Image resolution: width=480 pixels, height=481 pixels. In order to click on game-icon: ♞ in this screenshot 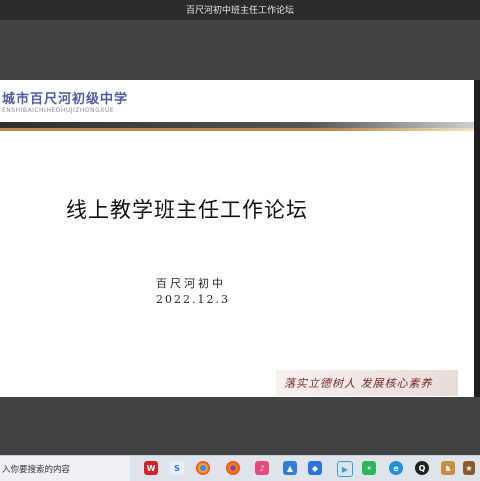, I will do `click(448, 468)`.